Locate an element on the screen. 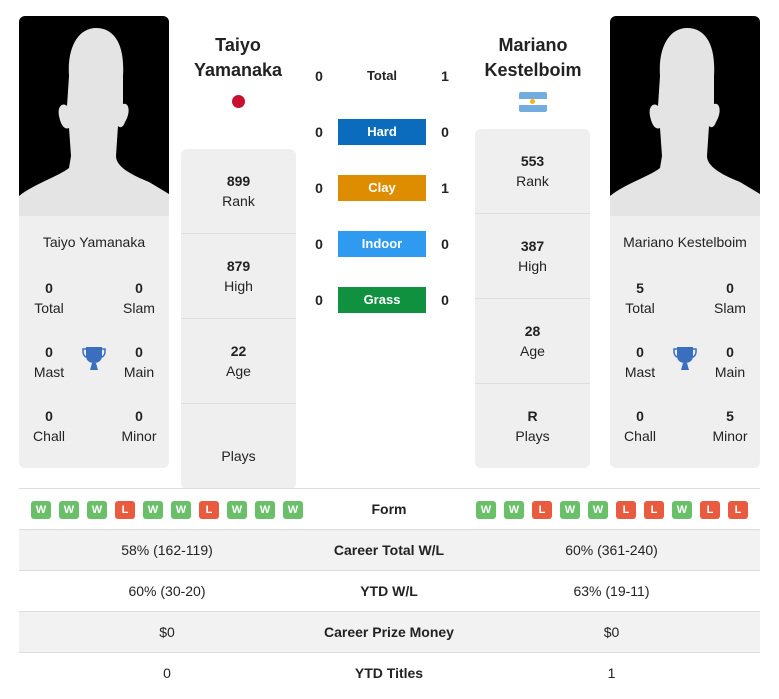 The image size is (779, 699). h2h-hard-p1: 0 is located at coordinates (319, 132).